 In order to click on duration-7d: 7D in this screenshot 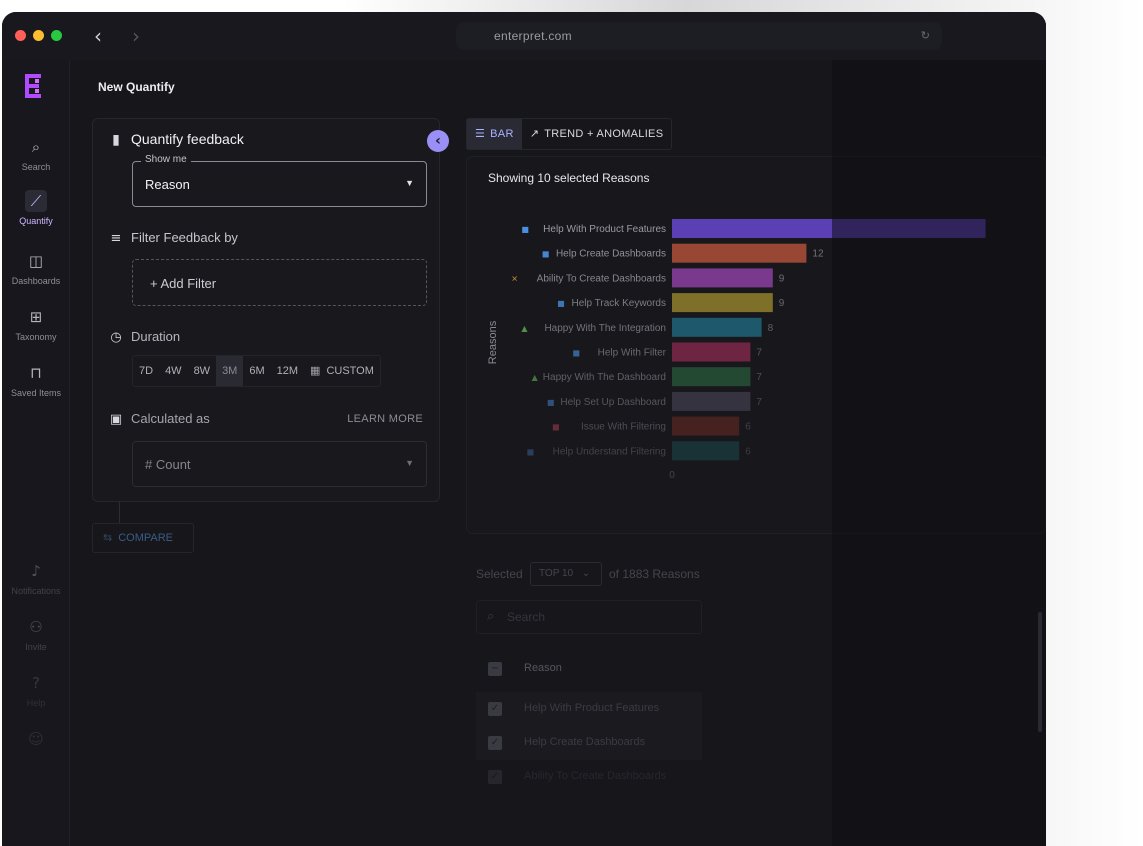, I will do `click(146, 371)`.